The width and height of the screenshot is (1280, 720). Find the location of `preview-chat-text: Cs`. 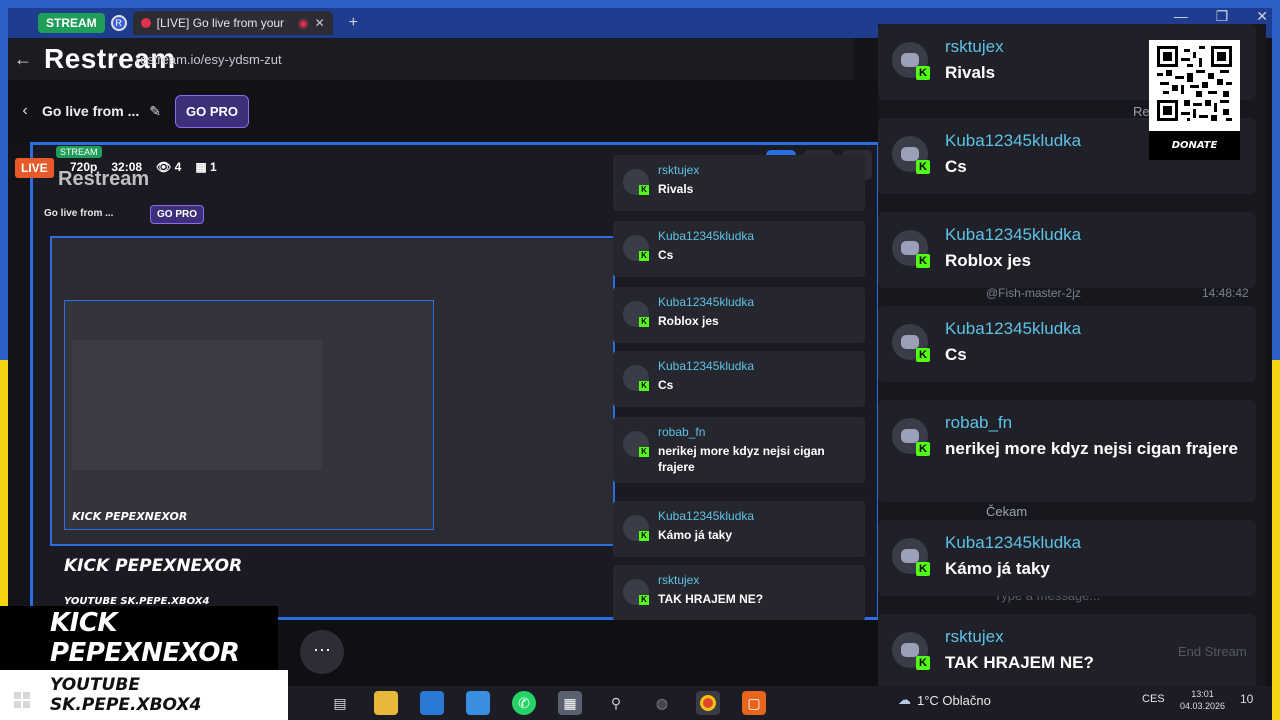

preview-chat-text: Cs is located at coordinates (666, 255).